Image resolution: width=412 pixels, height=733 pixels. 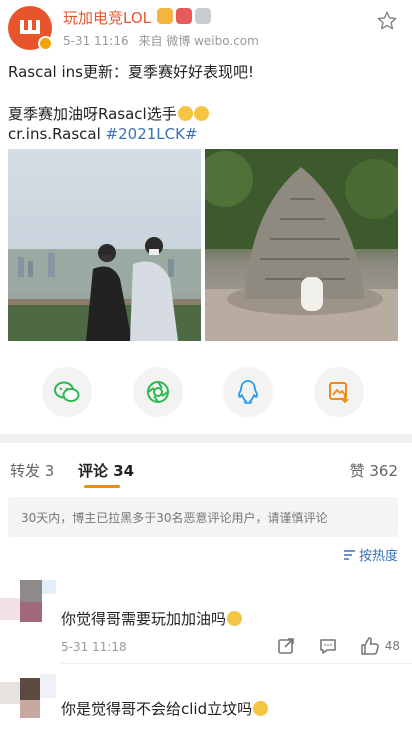 I want to click on like-icon, so click(x=370, y=646).